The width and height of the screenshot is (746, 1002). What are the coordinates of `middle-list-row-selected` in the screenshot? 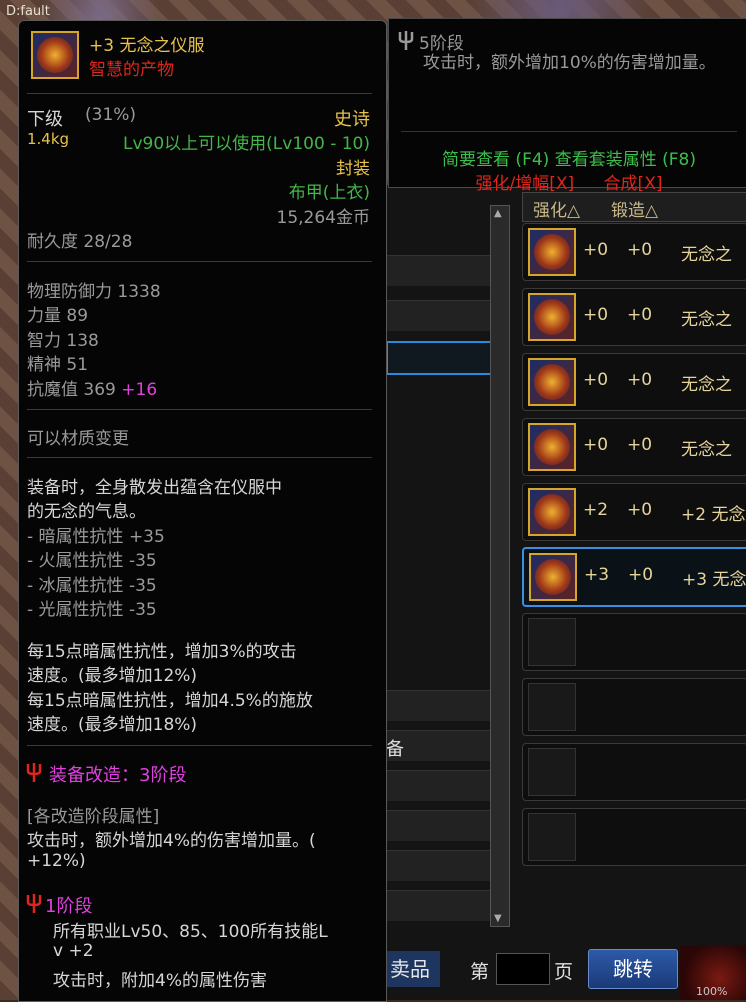 It's located at (440, 358).